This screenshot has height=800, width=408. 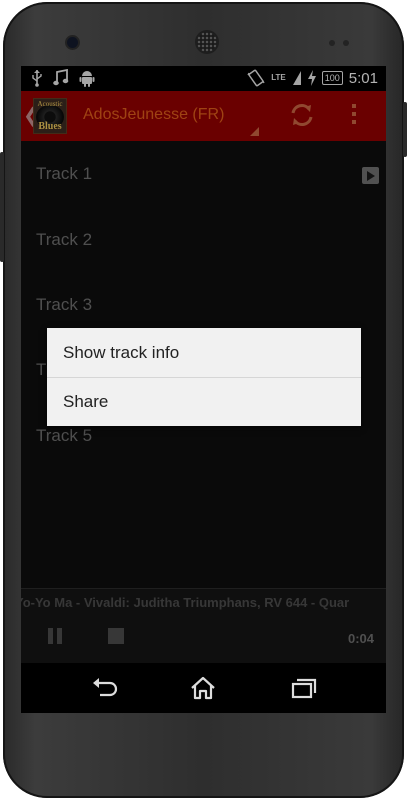 I want to click on recent-apps-icon, so click(x=304, y=688).